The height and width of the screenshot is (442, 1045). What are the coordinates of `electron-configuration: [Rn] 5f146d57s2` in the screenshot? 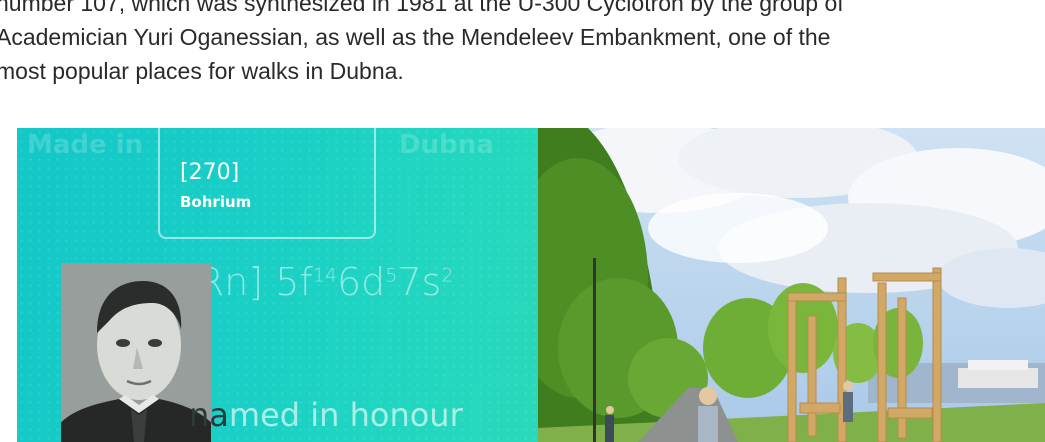 It's located at (318, 282).